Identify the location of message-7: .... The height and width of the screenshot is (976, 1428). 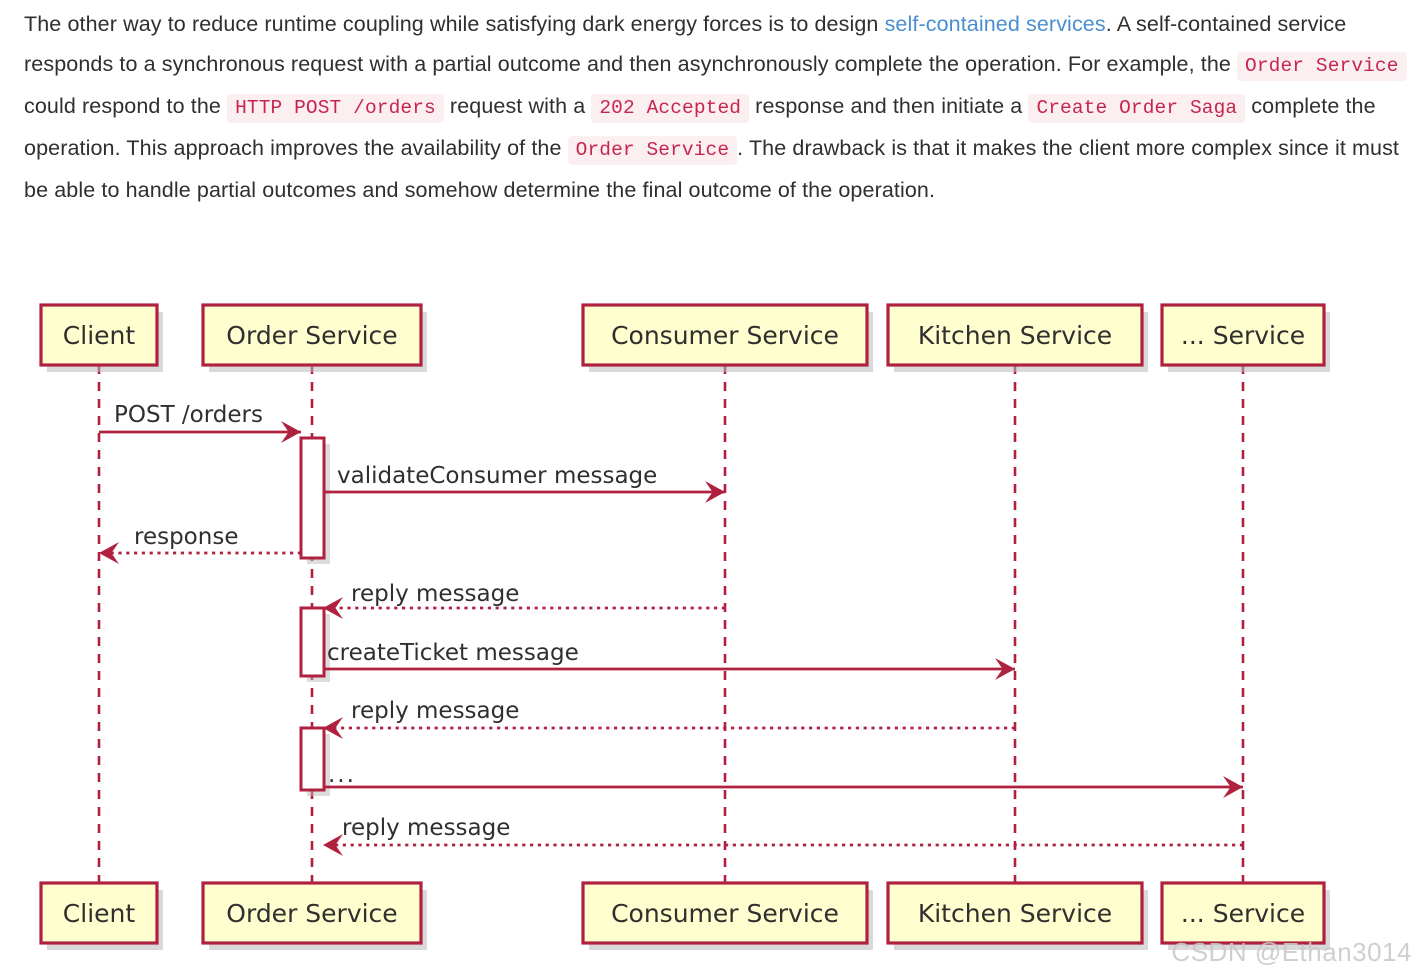
(783, 780).